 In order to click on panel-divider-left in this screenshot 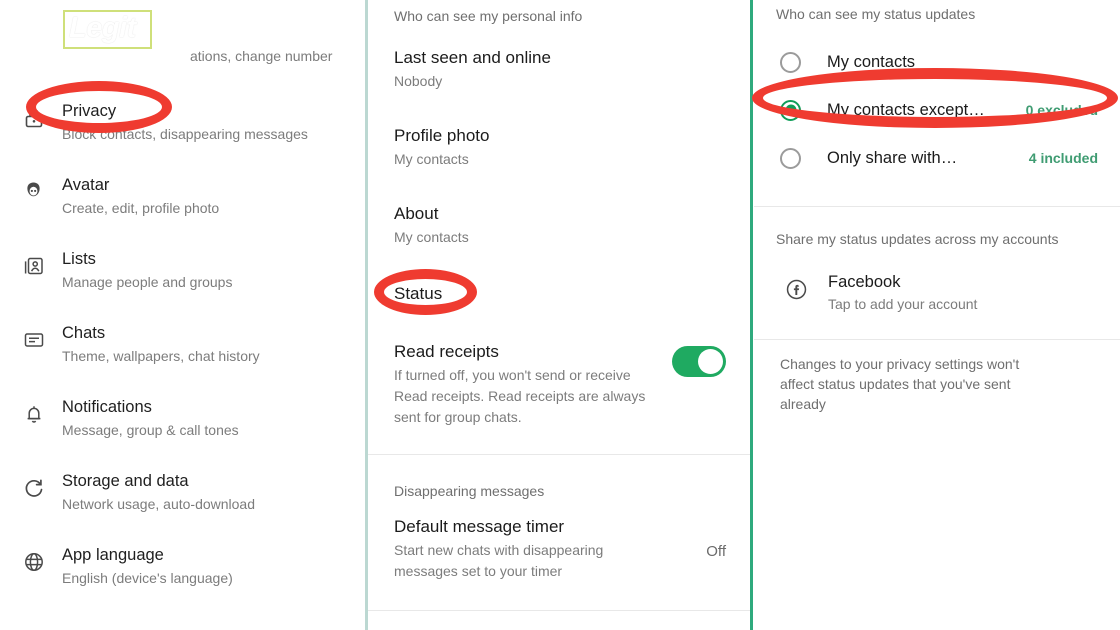, I will do `click(366, 315)`.